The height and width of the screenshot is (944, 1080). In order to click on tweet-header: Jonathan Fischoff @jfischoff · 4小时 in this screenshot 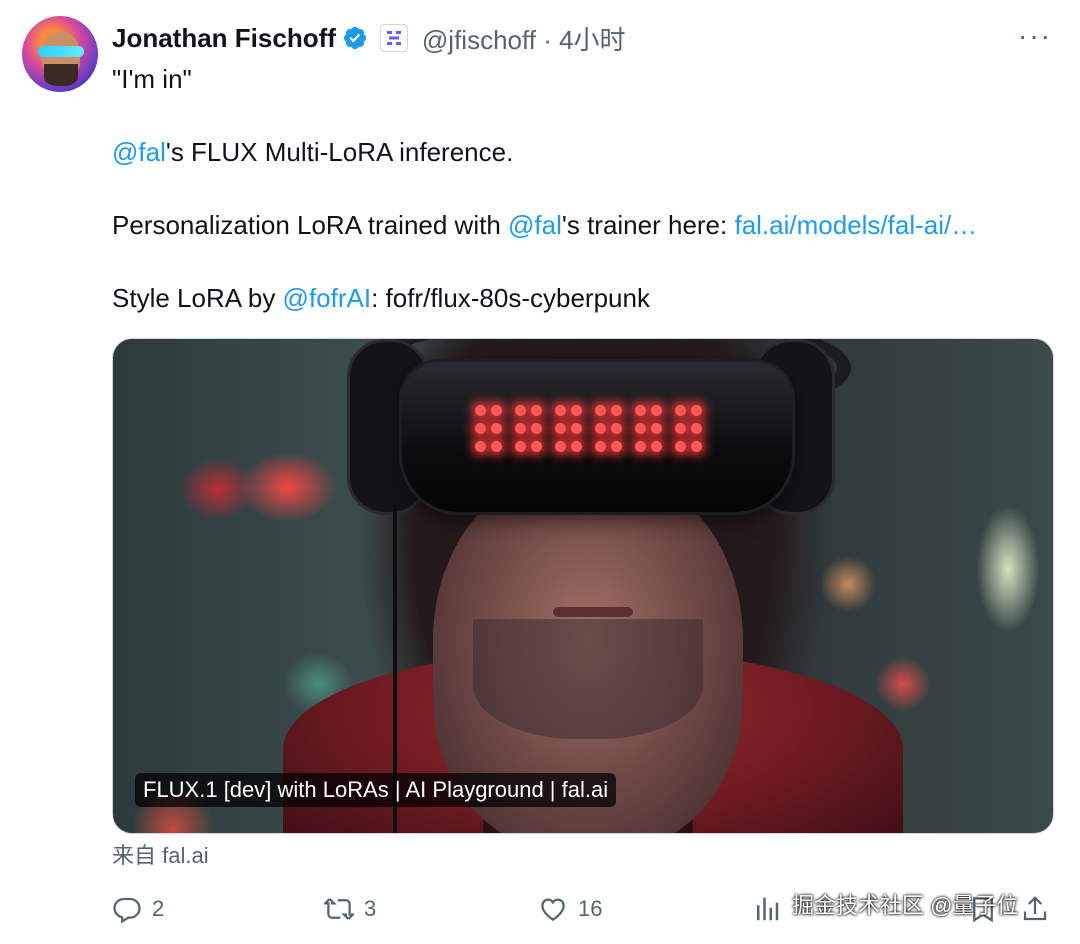, I will do `click(369, 38)`.